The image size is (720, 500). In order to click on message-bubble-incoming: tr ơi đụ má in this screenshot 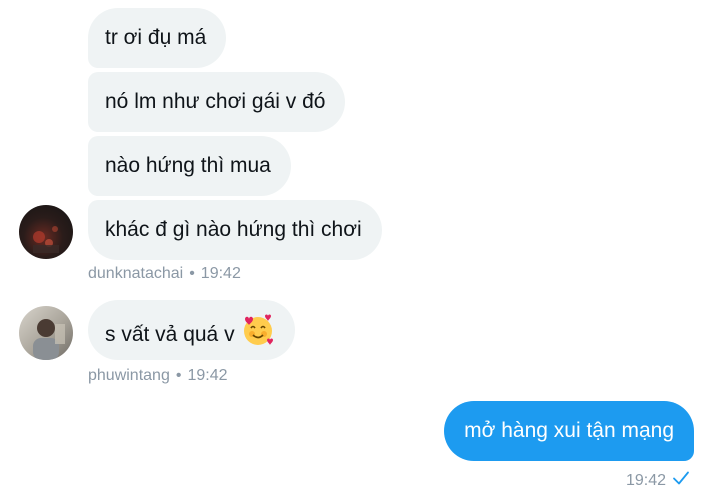, I will do `click(157, 38)`.